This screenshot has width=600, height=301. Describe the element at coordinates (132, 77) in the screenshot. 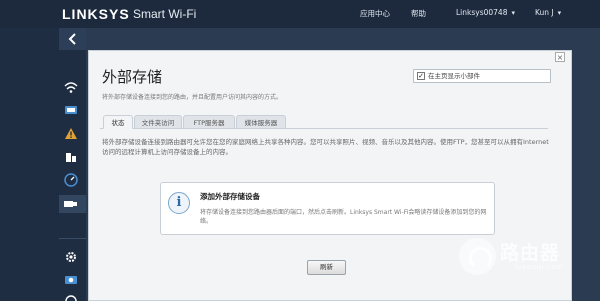

I see `page-title: 外部存储` at that location.